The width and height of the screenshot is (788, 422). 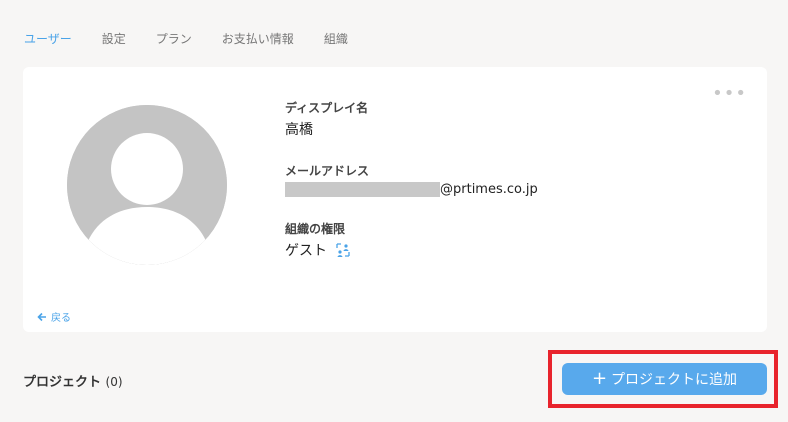 I want to click on avatar, so click(x=147, y=185).